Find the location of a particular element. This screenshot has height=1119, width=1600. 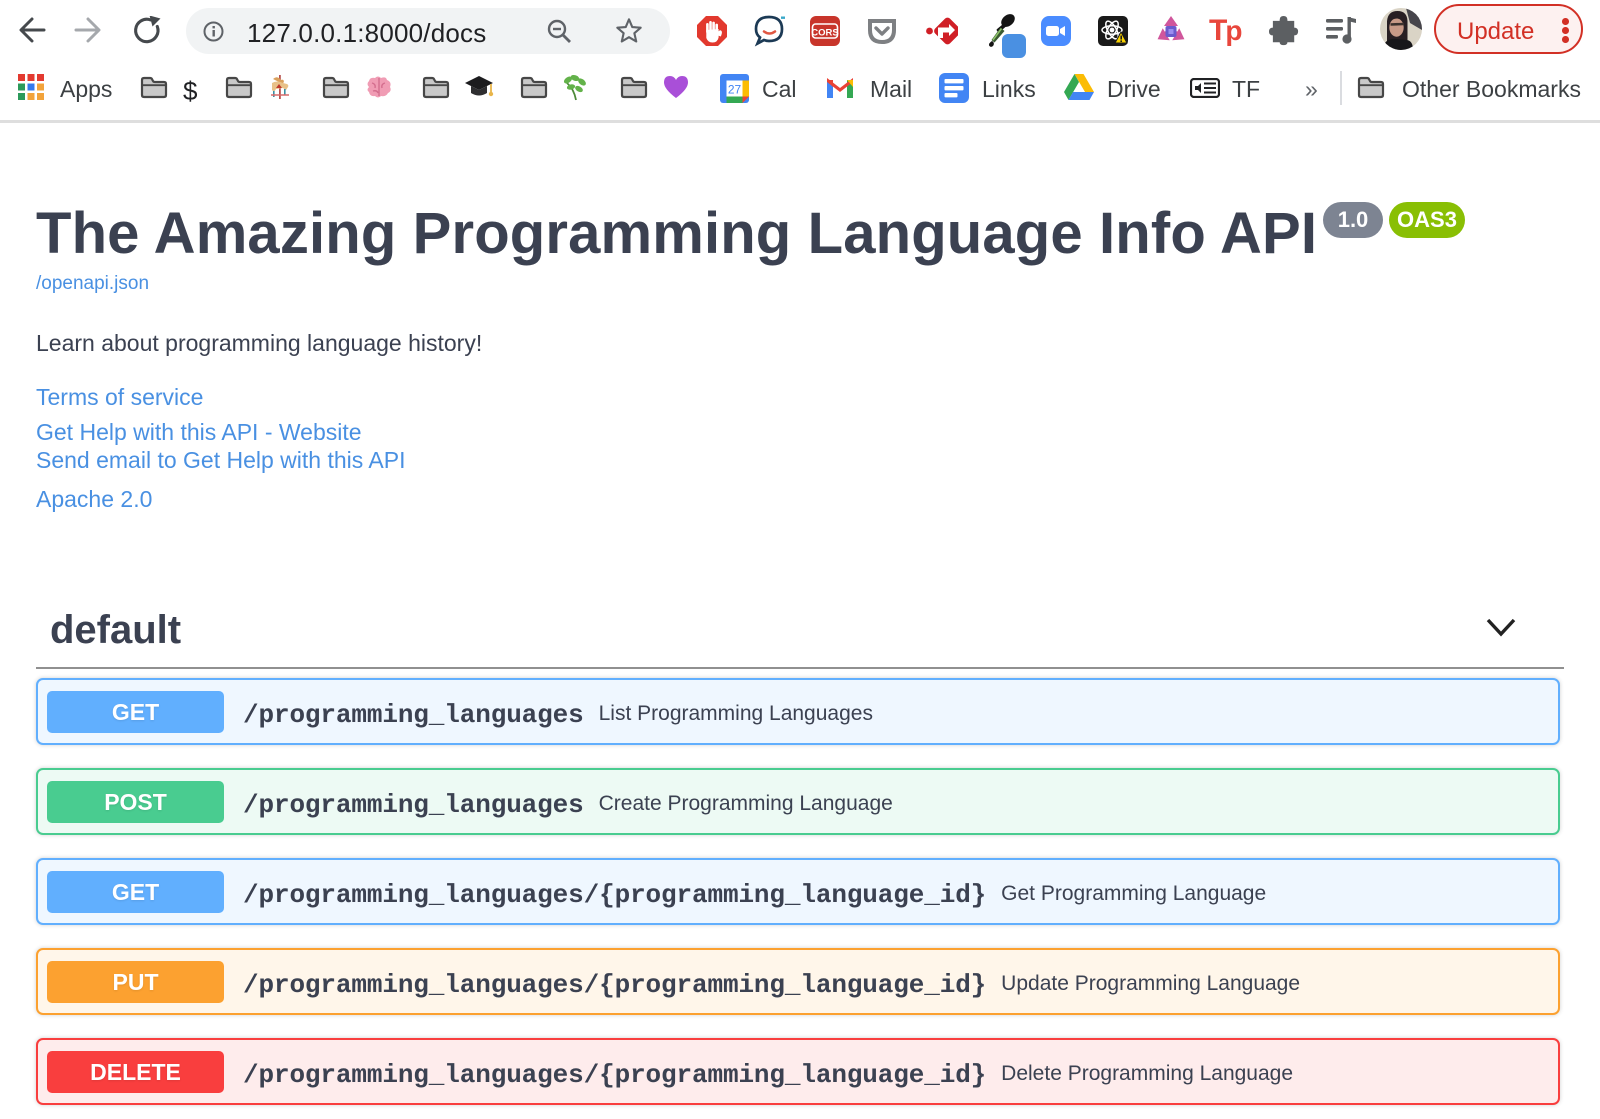

svg-text: 27 is located at coordinates (735, 90).